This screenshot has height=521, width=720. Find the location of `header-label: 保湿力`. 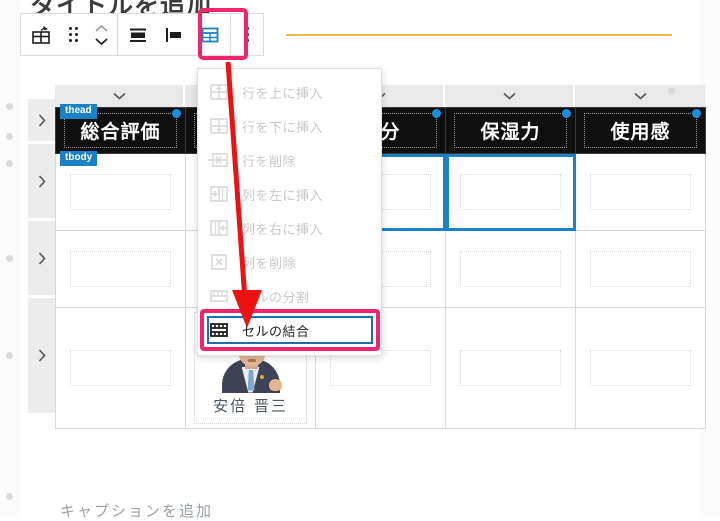

header-label: 保湿力 is located at coordinates (510, 132).